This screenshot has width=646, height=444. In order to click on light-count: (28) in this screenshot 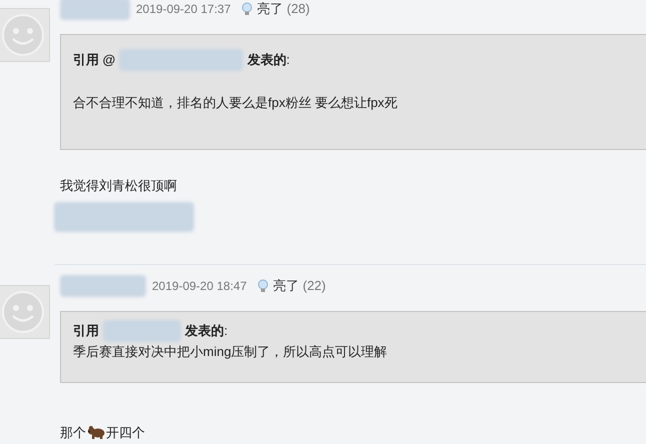, I will do `click(298, 9)`.